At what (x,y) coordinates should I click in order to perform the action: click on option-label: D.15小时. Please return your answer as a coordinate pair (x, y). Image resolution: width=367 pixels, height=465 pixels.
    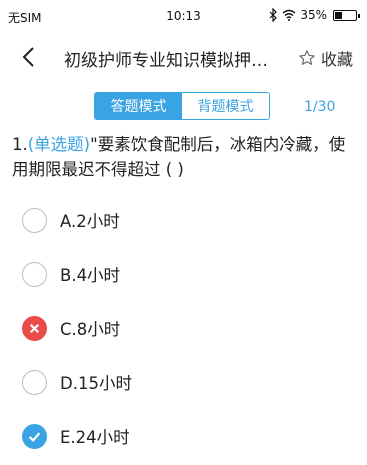
    Looking at the image, I should click on (96, 383).